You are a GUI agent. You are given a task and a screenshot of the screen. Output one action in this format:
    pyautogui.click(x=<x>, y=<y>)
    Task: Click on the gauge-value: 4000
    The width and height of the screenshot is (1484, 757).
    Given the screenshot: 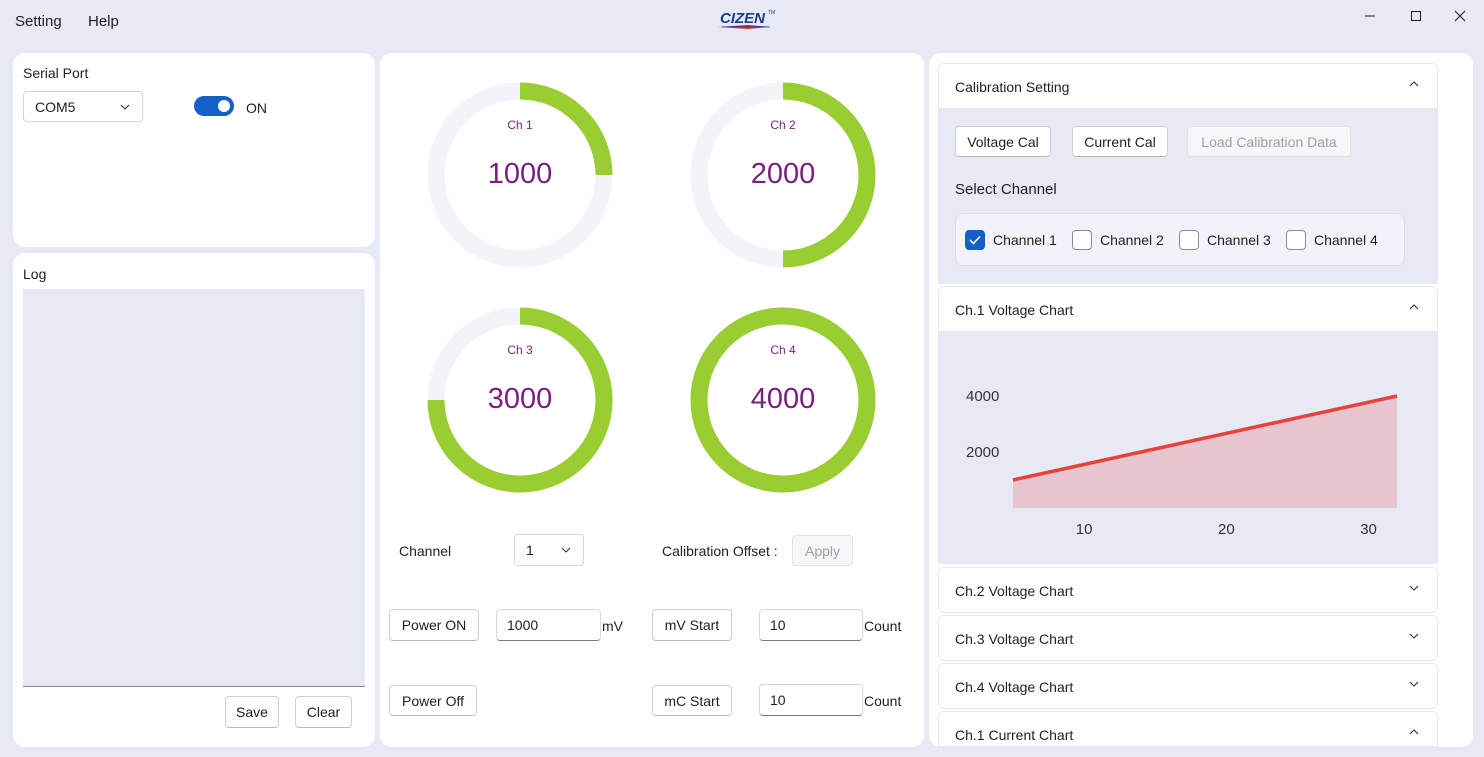 What is the action you would take?
    pyautogui.click(x=783, y=399)
    